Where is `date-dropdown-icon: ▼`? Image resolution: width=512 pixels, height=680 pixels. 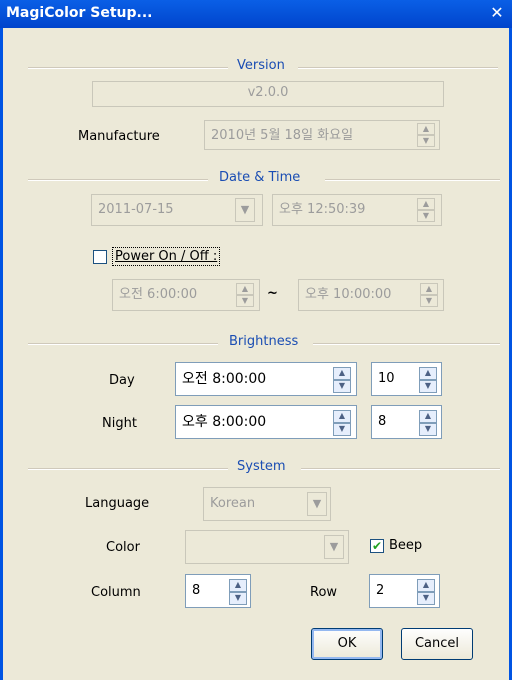 date-dropdown-icon: ▼ is located at coordinates (245, 210).